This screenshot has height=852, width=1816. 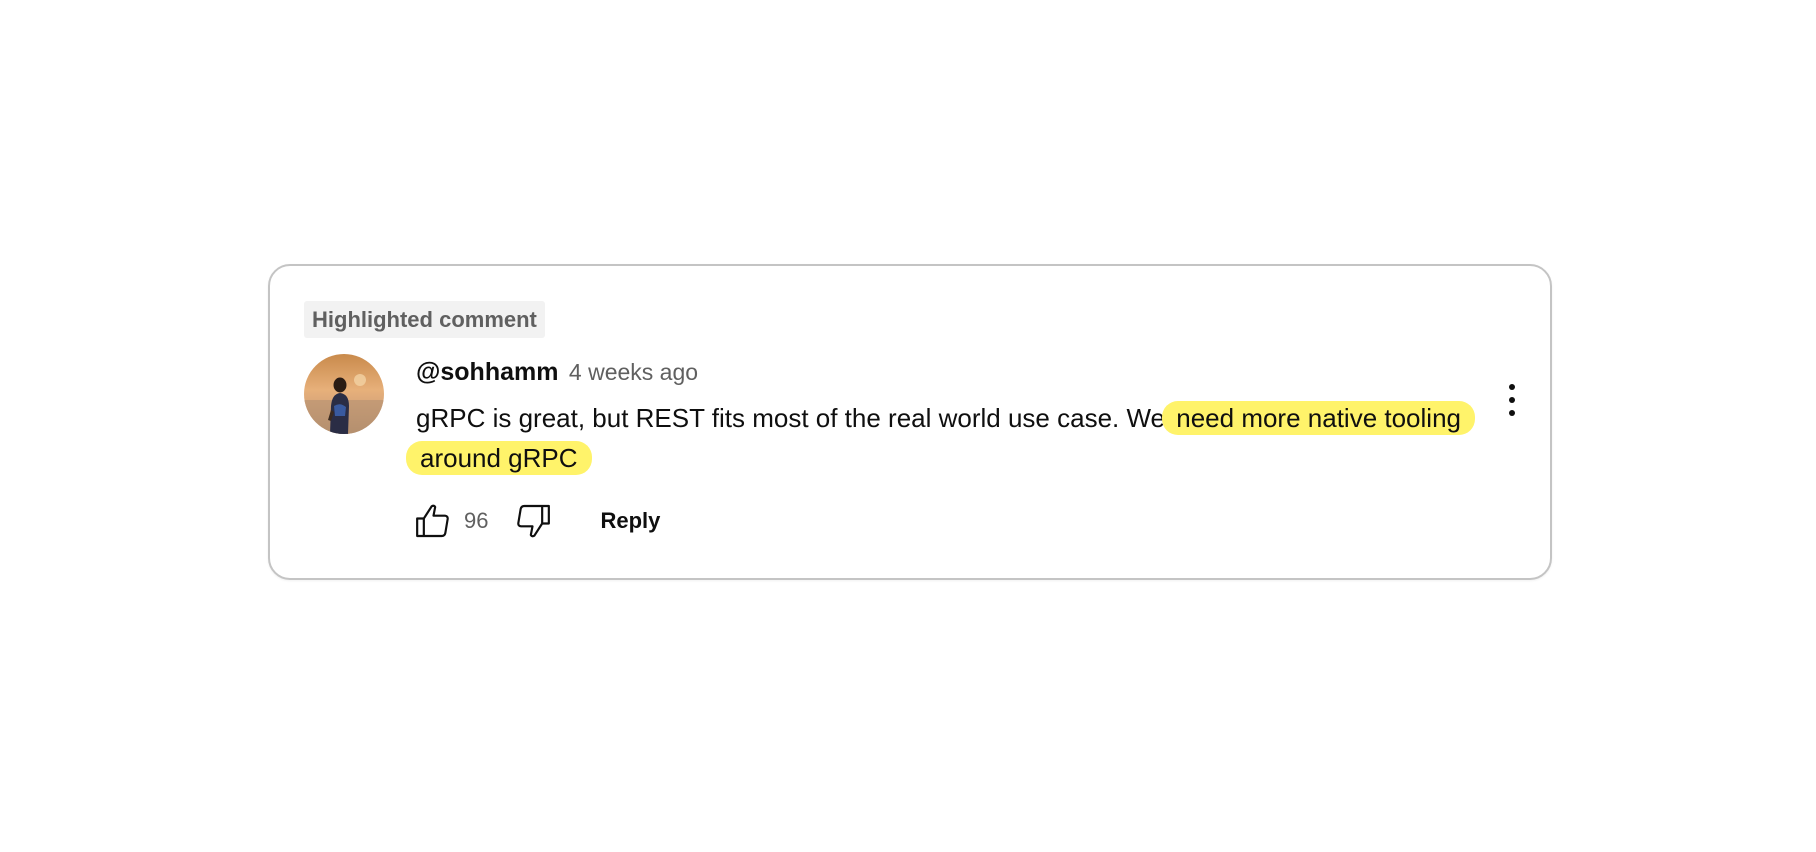 I want to click on more-vertical-icon, so click(x=1512, y=387).